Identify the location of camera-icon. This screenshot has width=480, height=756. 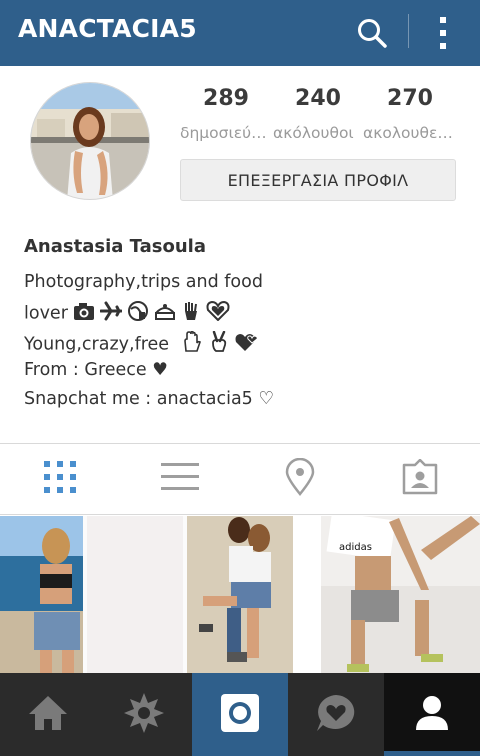
(240, 715).